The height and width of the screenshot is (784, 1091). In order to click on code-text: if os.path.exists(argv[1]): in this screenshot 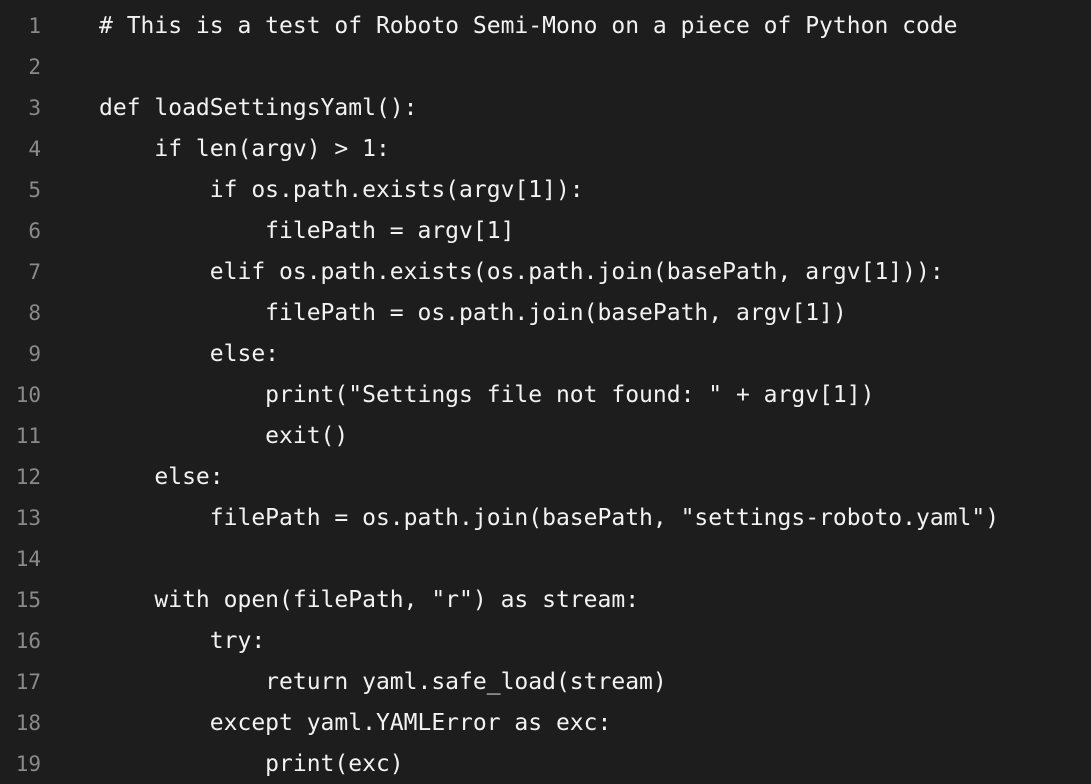, I will do `click(341, 190)`.